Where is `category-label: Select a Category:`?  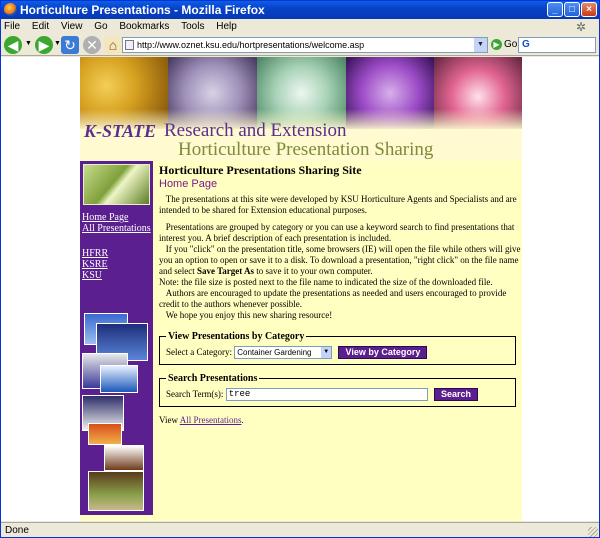
category-label: Select a Category: is located at coordinates (199, 352).